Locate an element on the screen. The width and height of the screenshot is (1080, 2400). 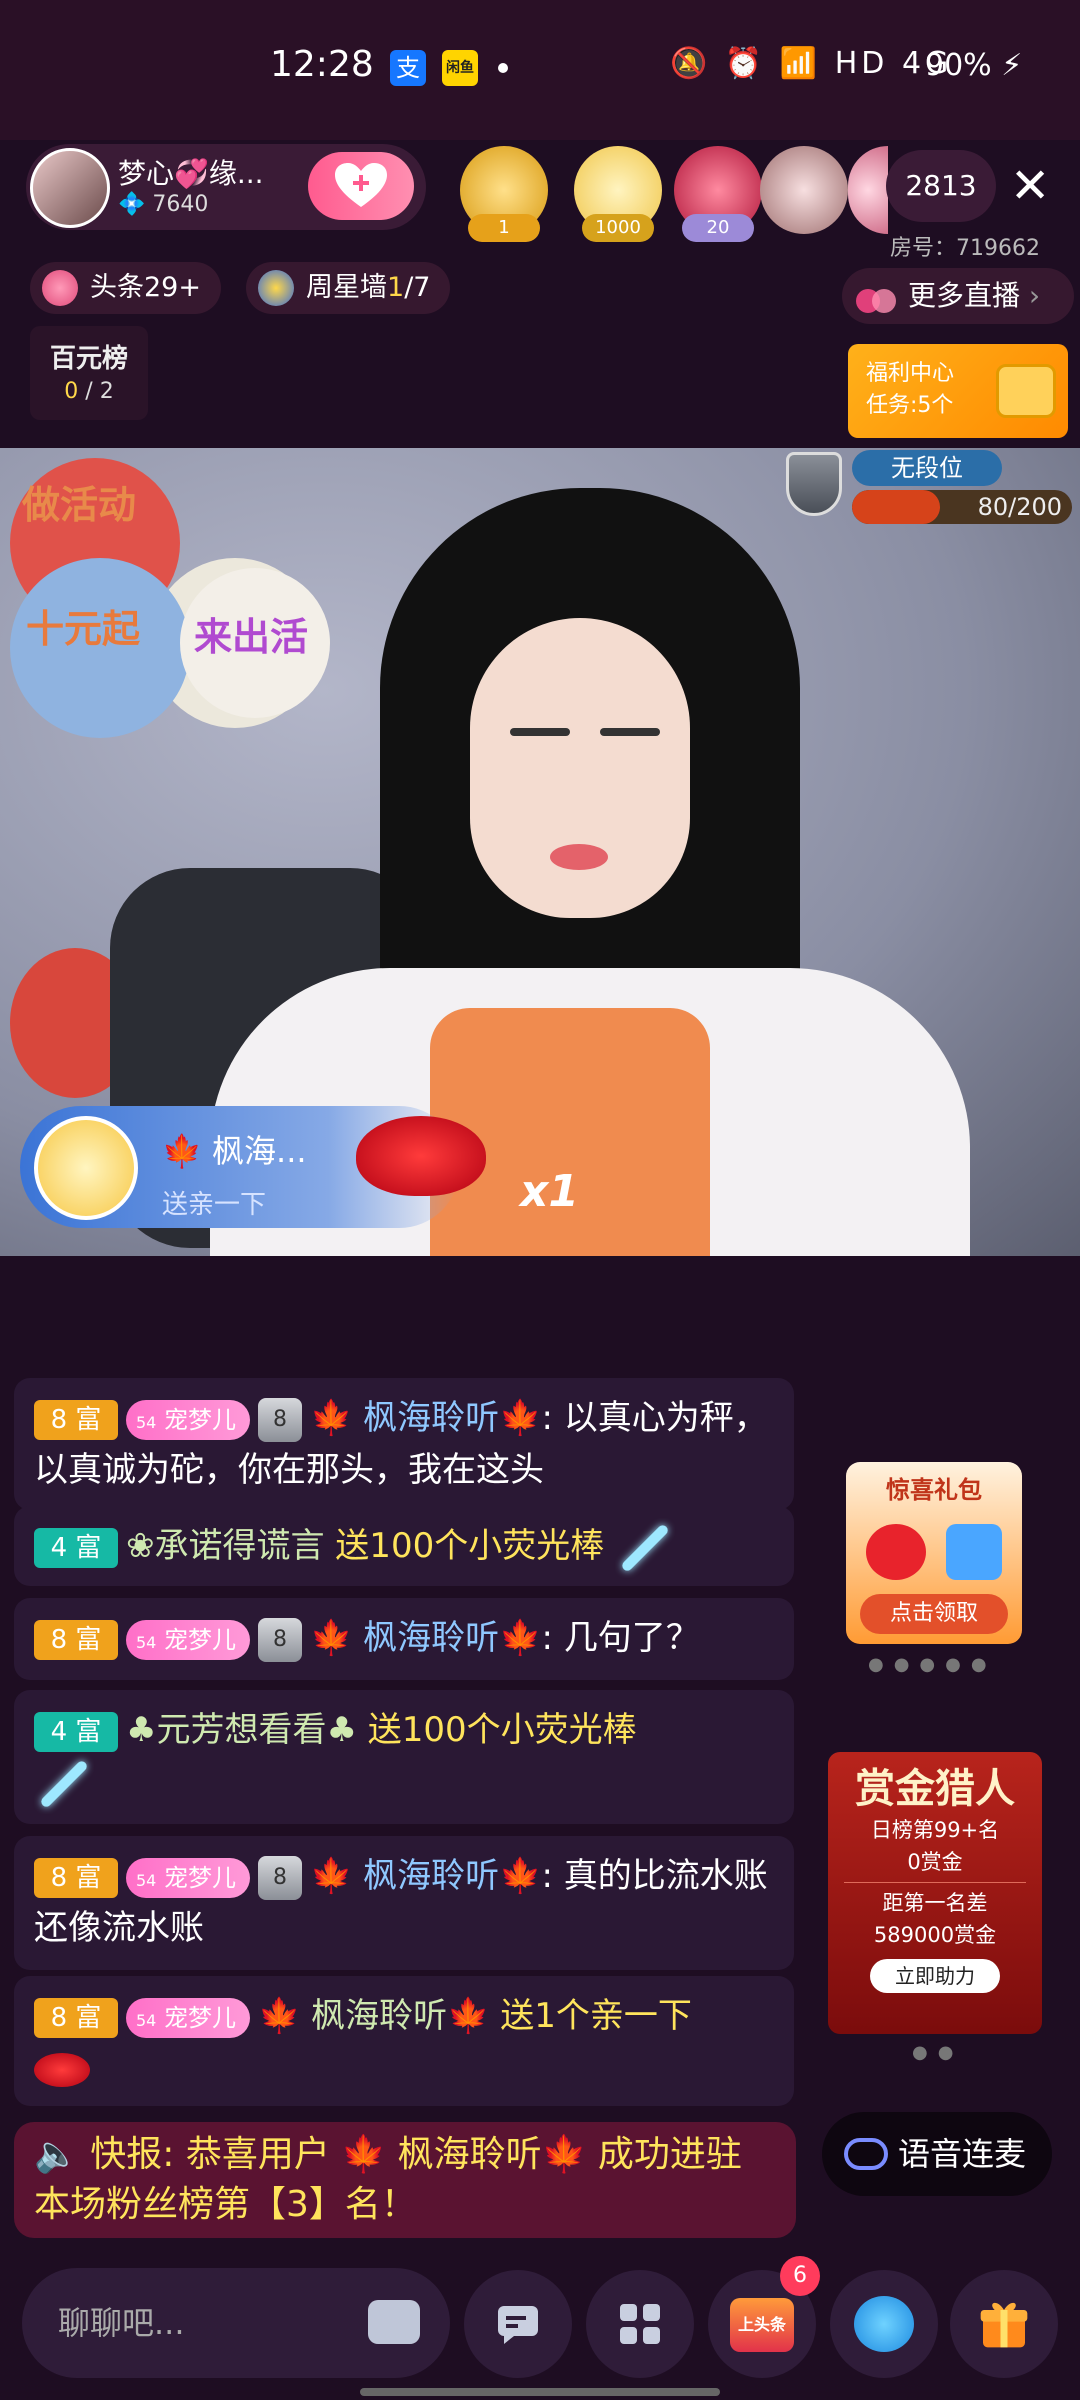
star-icon is located at coordinates (276, 288).